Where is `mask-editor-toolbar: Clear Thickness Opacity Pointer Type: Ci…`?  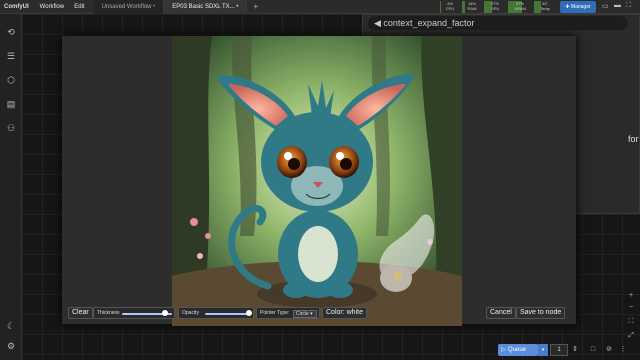
mask-editor-toolbar: Clear Thickness Opacity Pointer Type: Ci… is located at coordinates (319, 313).